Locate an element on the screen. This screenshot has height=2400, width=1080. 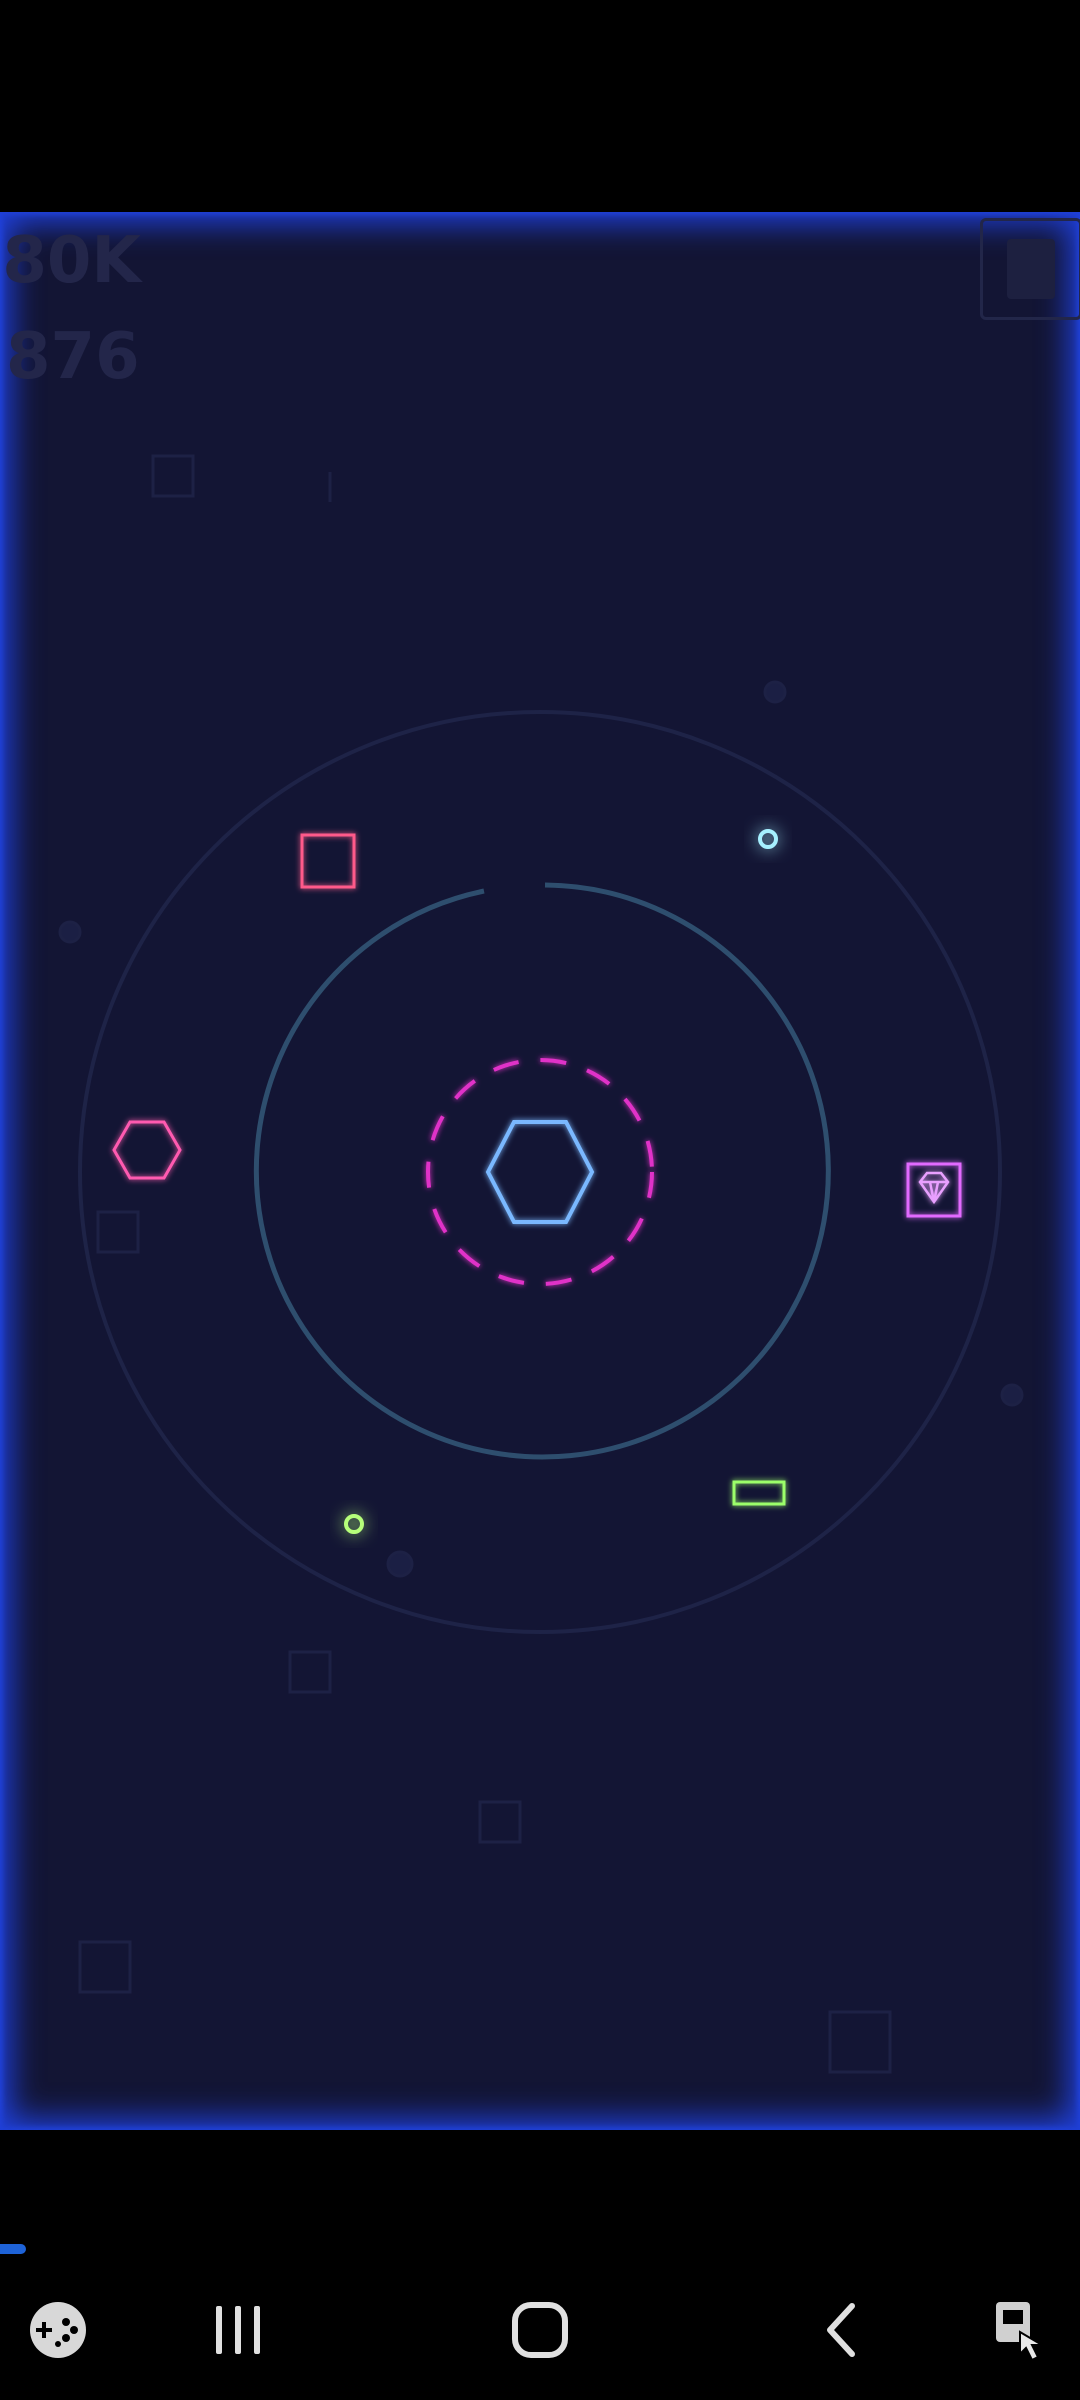
home-icon is located at coordinates (540, 2330).